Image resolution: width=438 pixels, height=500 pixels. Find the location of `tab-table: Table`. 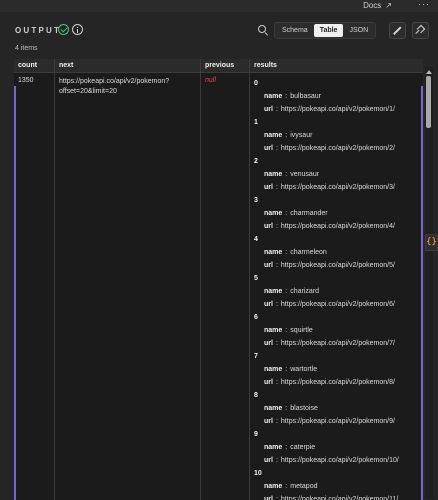

tab-table: Table is located at coordinates (328, 30).